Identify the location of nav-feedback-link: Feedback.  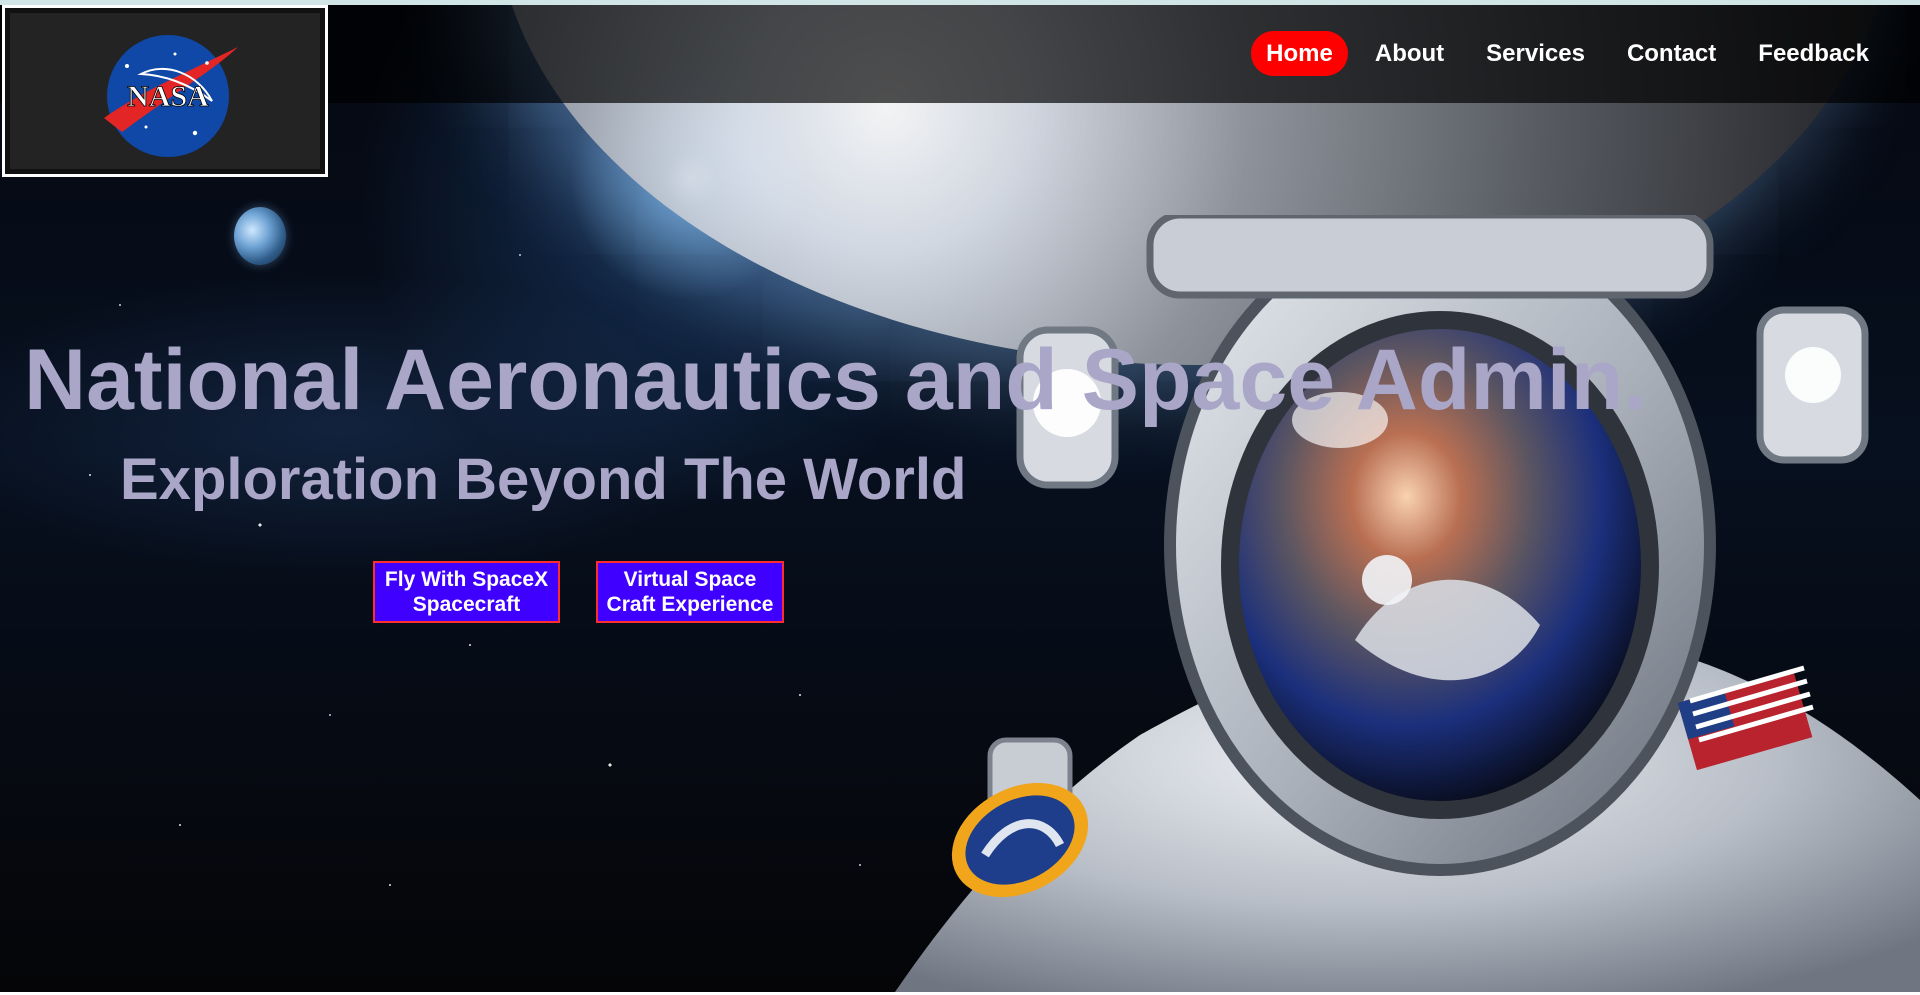
(1813, 53).